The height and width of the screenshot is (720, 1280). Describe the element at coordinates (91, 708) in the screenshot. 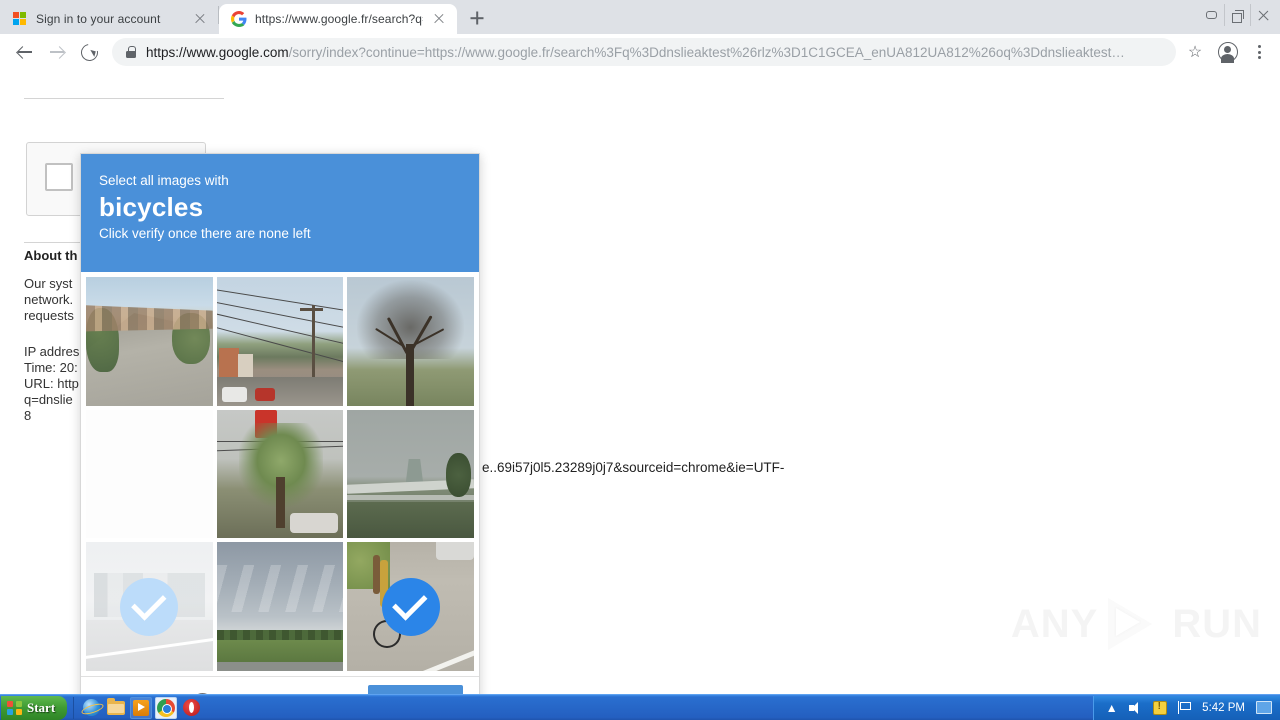

I see `internet-explorer-icon` at that location.